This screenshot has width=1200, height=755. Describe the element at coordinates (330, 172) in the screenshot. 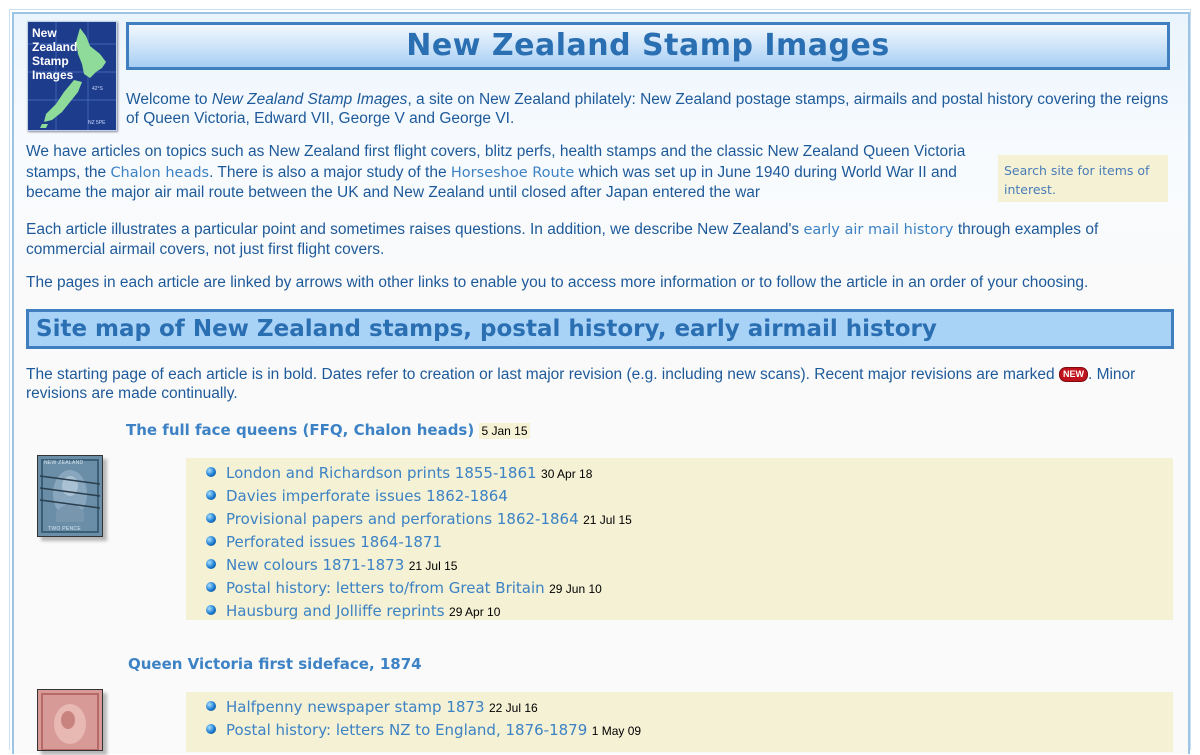

I see `topics-text-b: . There is also a major study of the` at that location.